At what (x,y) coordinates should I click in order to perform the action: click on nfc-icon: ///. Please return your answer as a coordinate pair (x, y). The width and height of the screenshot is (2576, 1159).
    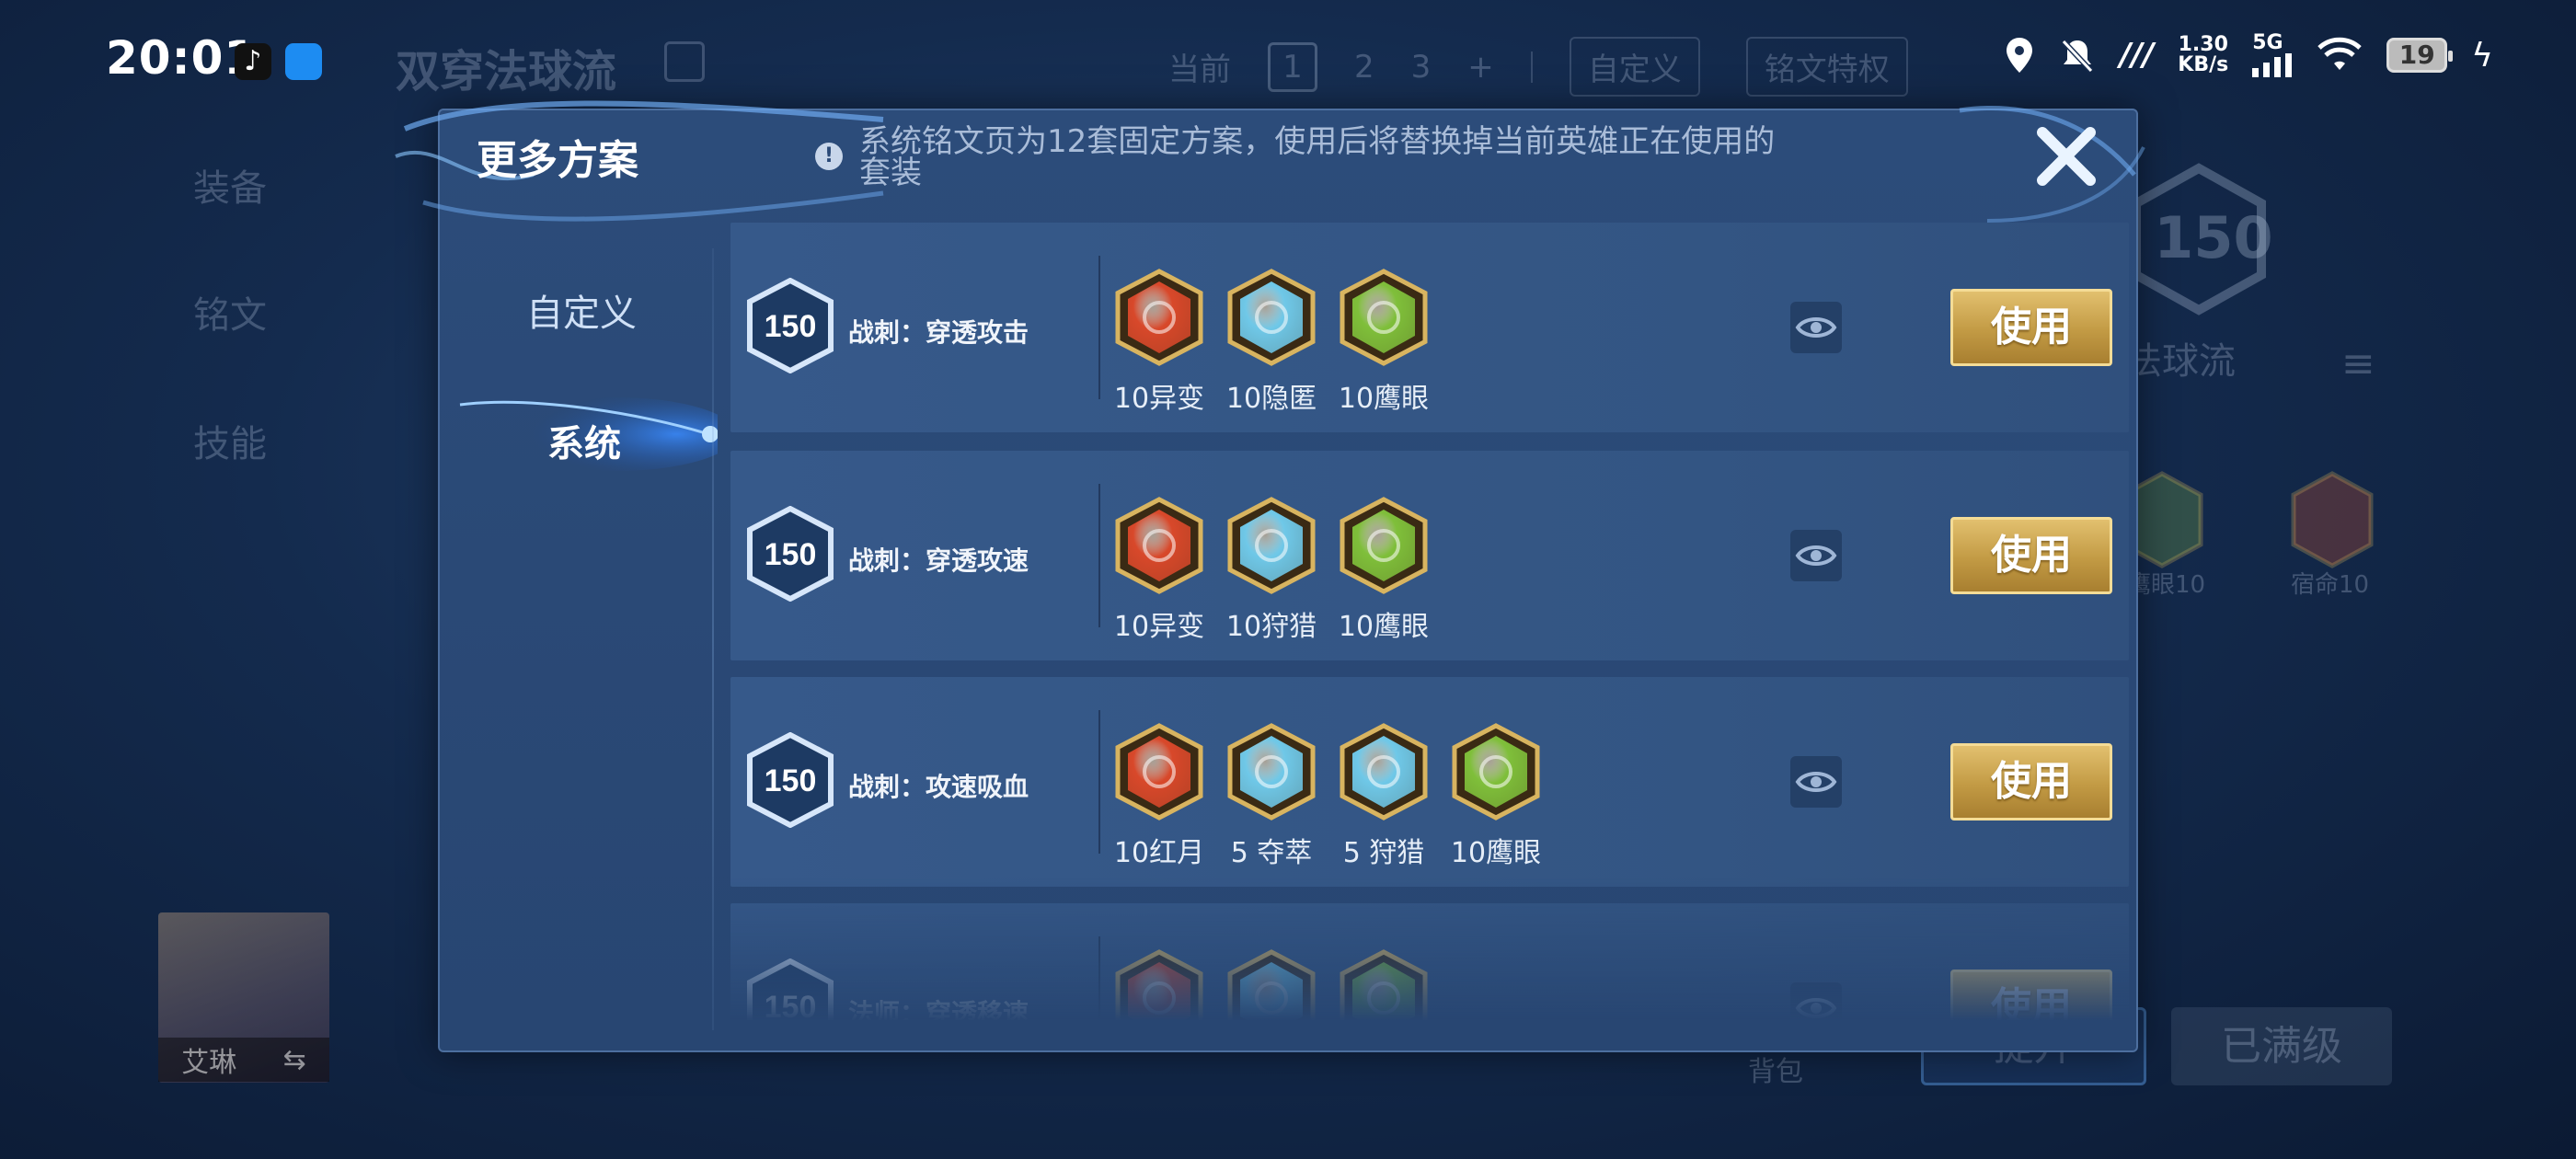
    Looking at the image, I should click on (2137, 55).